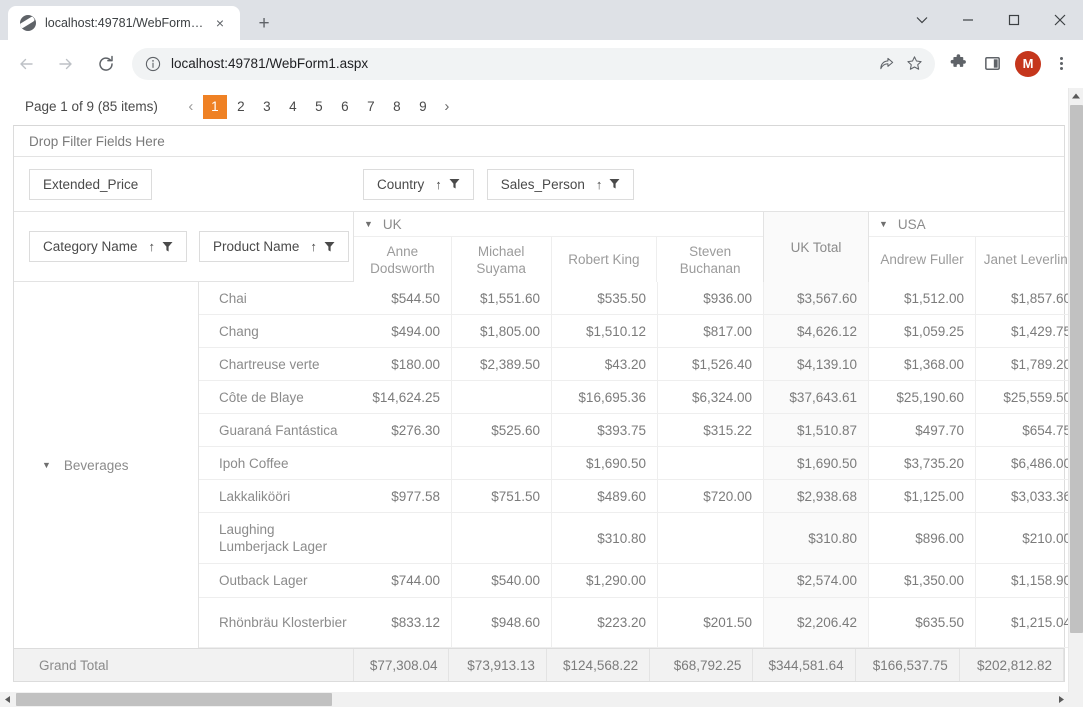  What do you see at coordinates (276, 298) in the screenshot?
I see `row-header-chai: Chai` at bounding box center [276, 298].